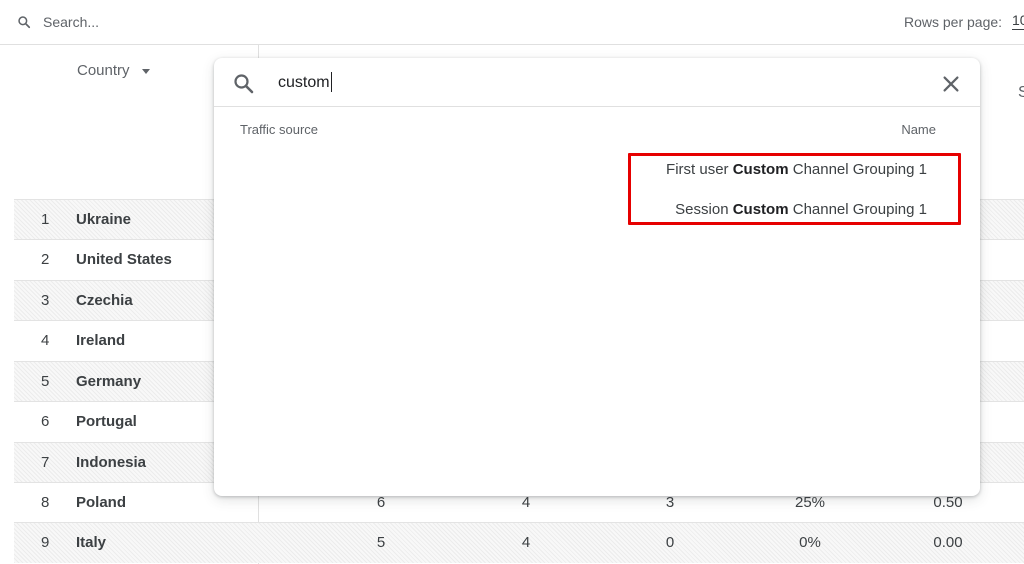  What do you see at coordinates (953, 22) in the screenshot?
I see `rows-per-page-label: Rows per page:` at bounding box center [953, 22].